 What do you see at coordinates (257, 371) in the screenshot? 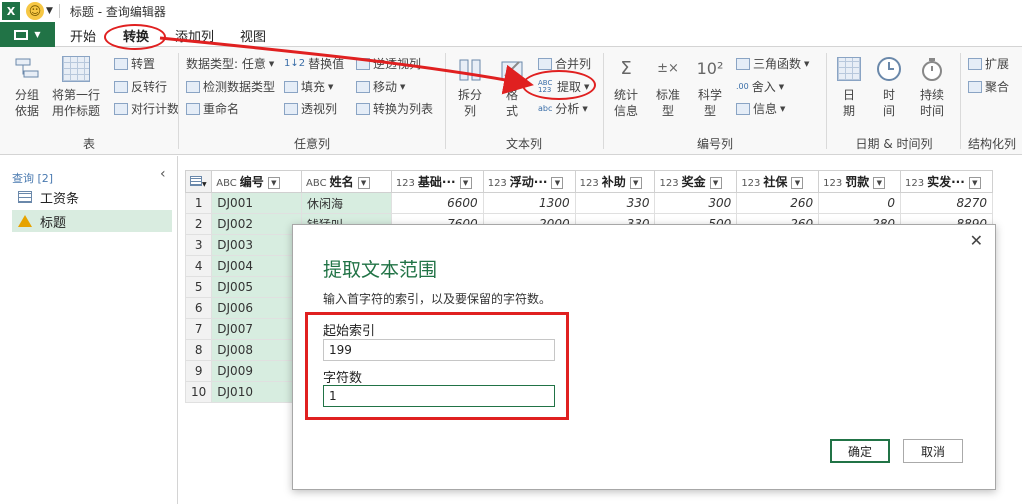
I see `cell: DJ009` at bounding box center [257, 371].